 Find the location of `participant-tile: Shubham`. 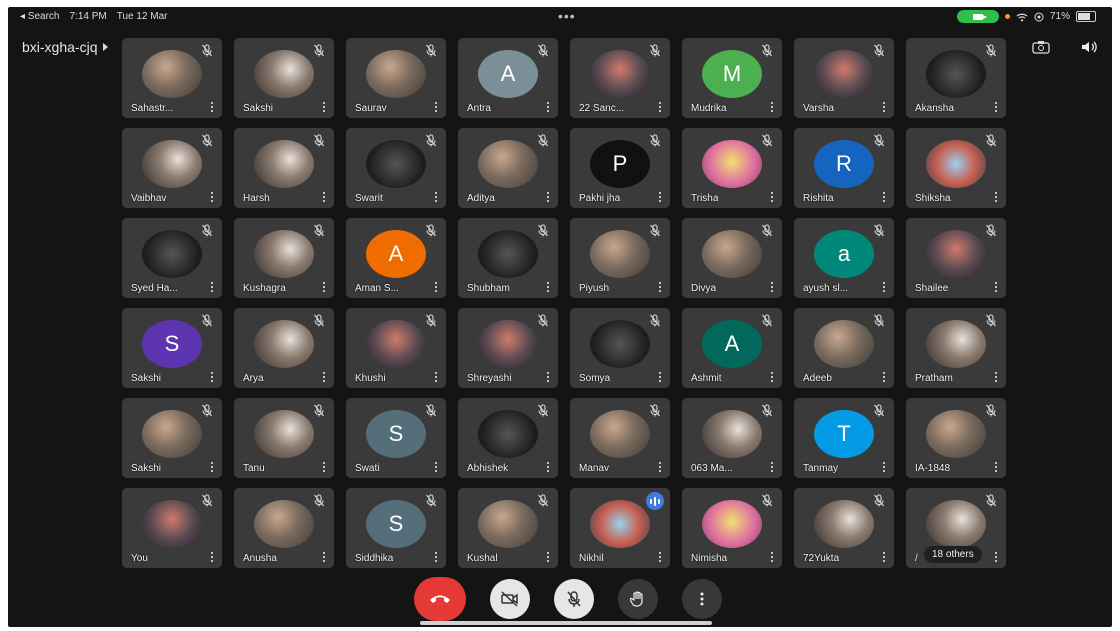

participant-tile: Shubham is located at coordinates (508, 258).